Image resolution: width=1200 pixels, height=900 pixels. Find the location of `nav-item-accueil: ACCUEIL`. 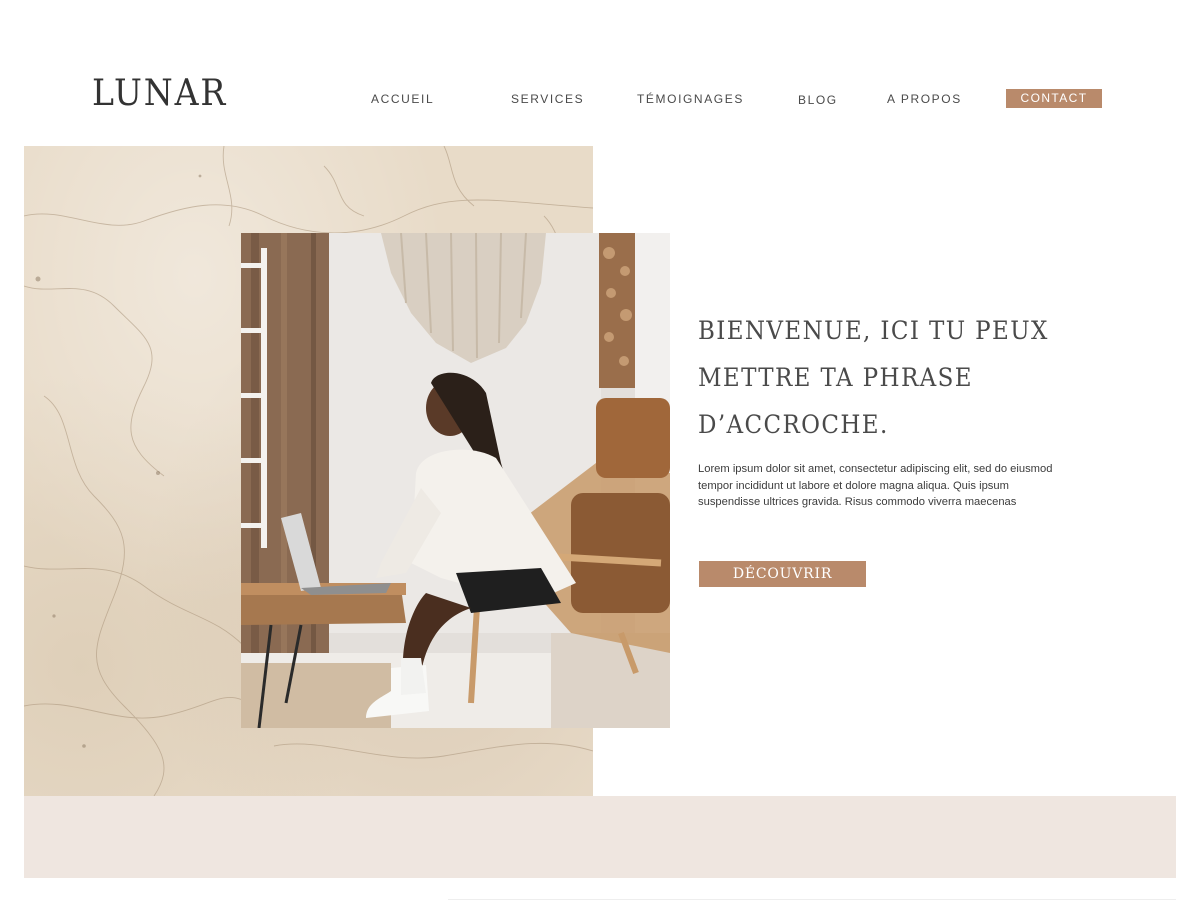

nav-item-accueil: ACCUEIL is located at coordinates (402, 99).